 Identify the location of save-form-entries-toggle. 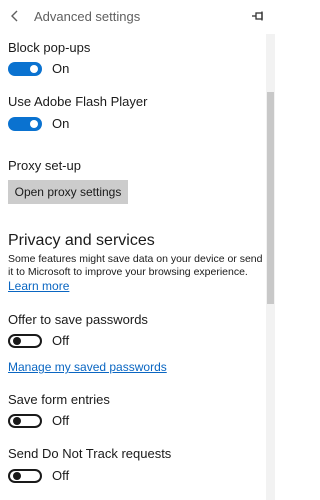
(25, 421).